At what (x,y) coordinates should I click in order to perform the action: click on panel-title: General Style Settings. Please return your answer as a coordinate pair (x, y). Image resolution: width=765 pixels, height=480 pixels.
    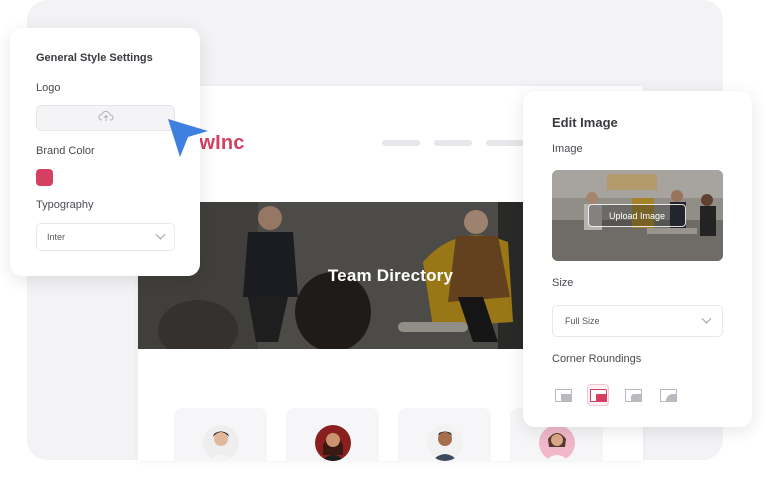
    Looking at the image, I should click on (94, 58).